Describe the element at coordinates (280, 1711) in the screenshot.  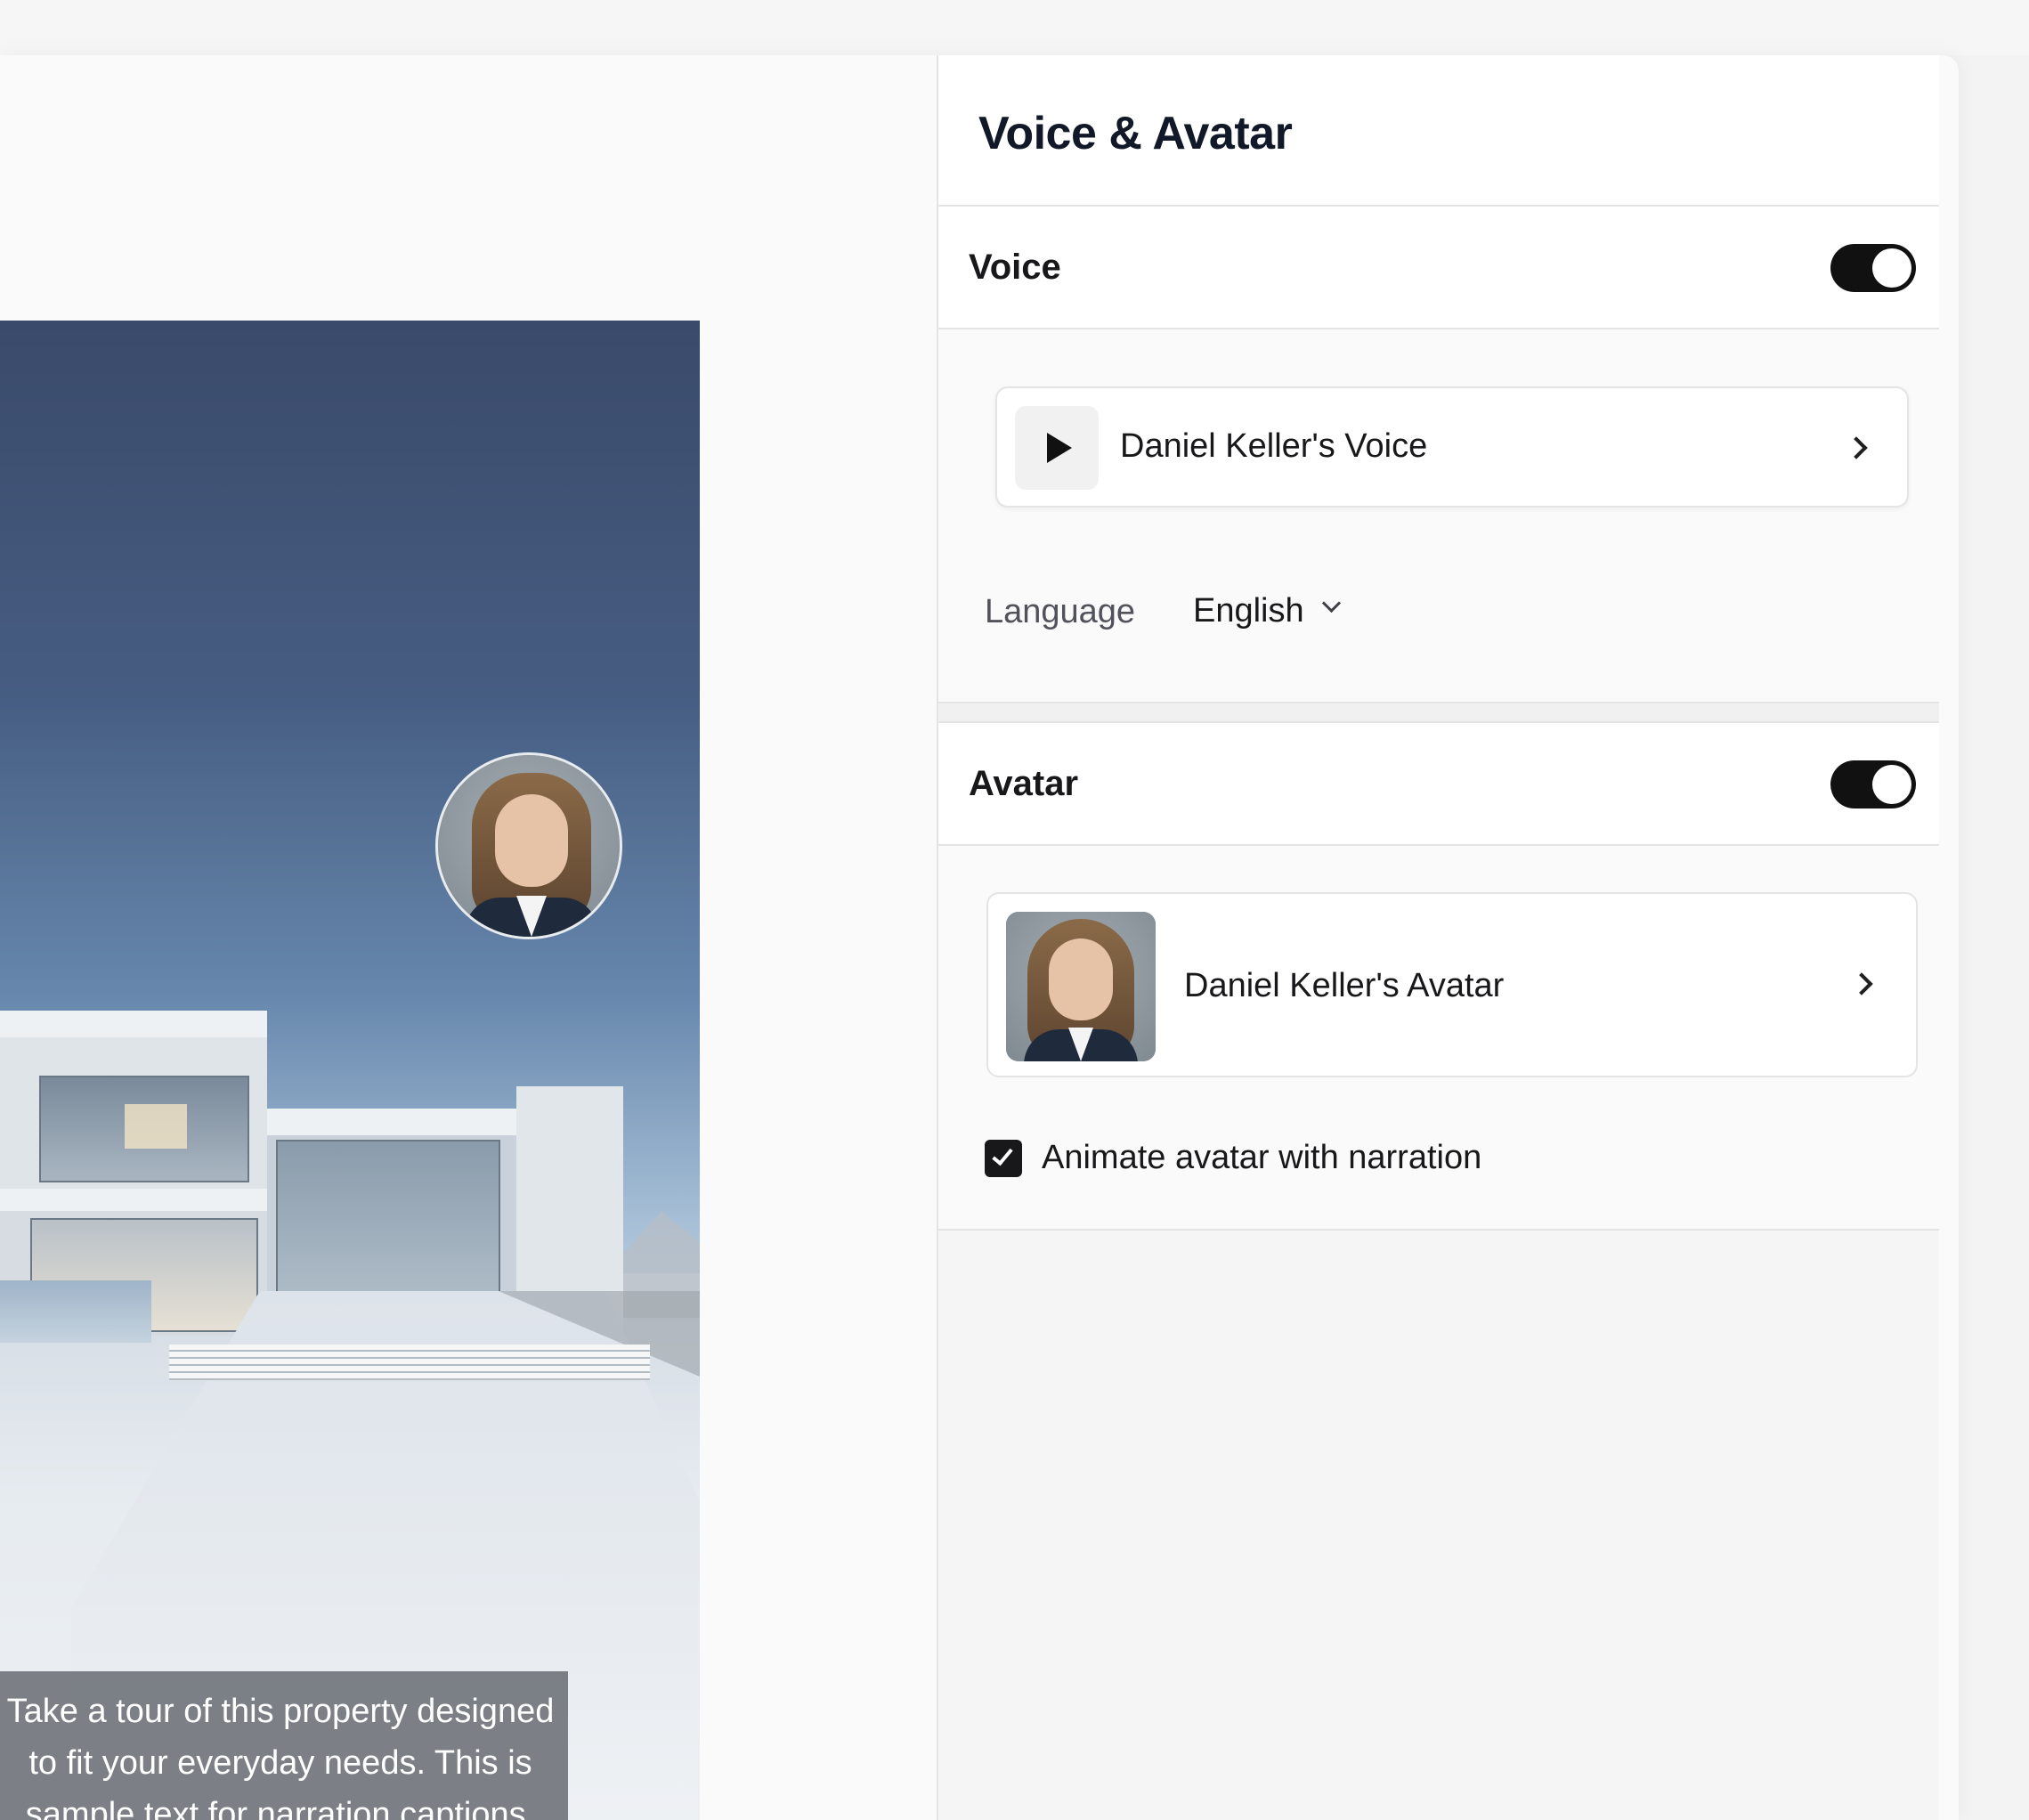
I see `caption-line: Take a tour of this property designed` at that location.